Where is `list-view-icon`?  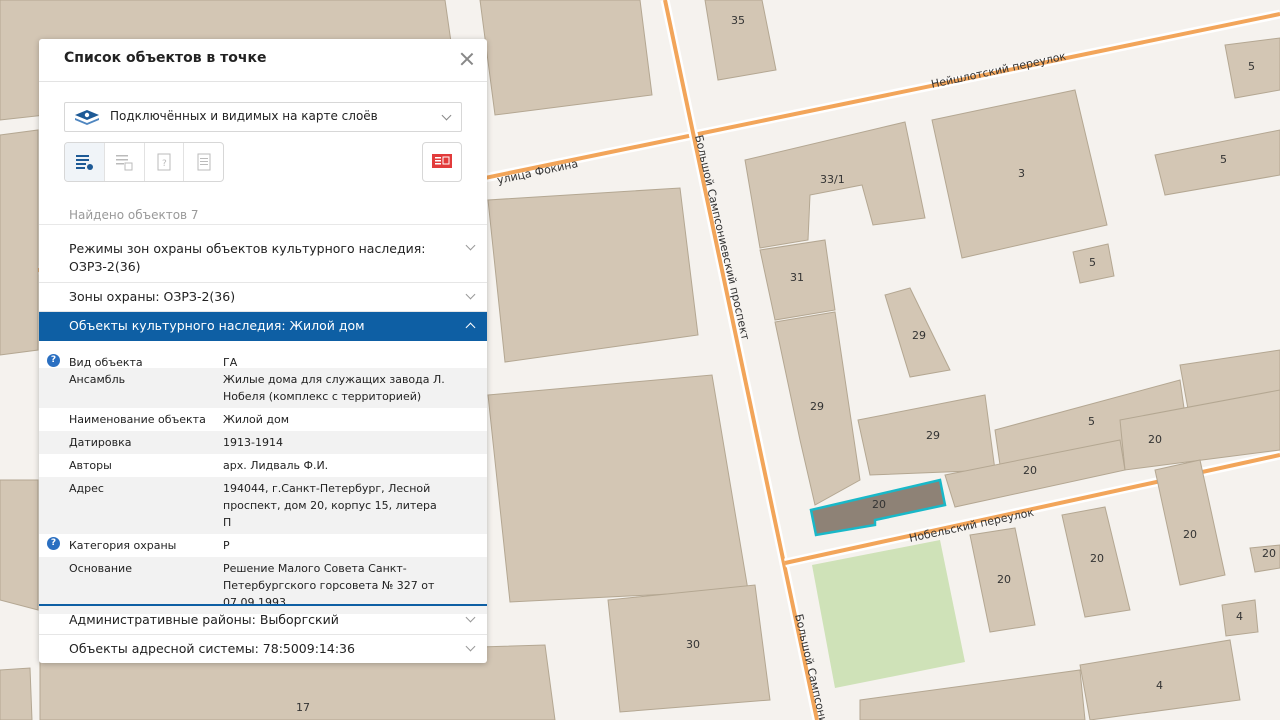
list-view-icon is located at coordinates (85, 162).